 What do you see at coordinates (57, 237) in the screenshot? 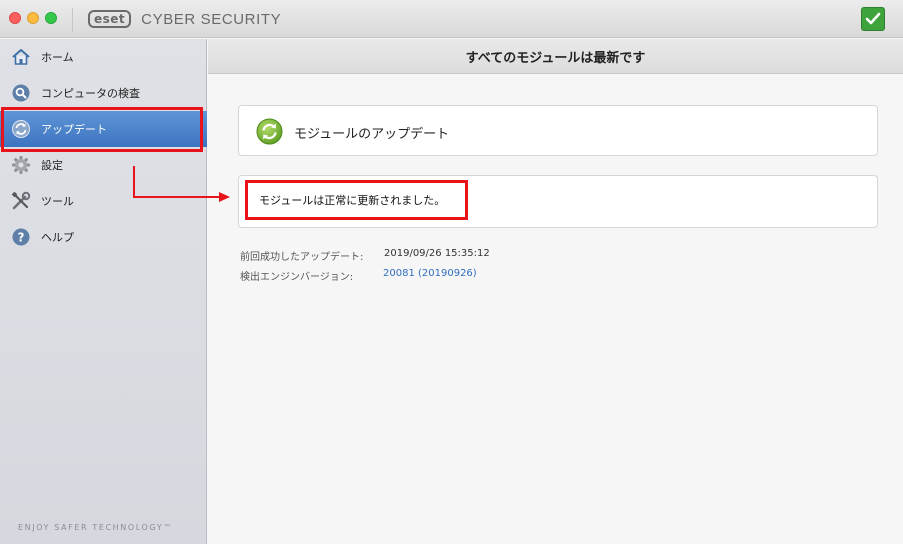
I see `sidebar-item-label: ヘルプ` at bounding box center [57, 237].